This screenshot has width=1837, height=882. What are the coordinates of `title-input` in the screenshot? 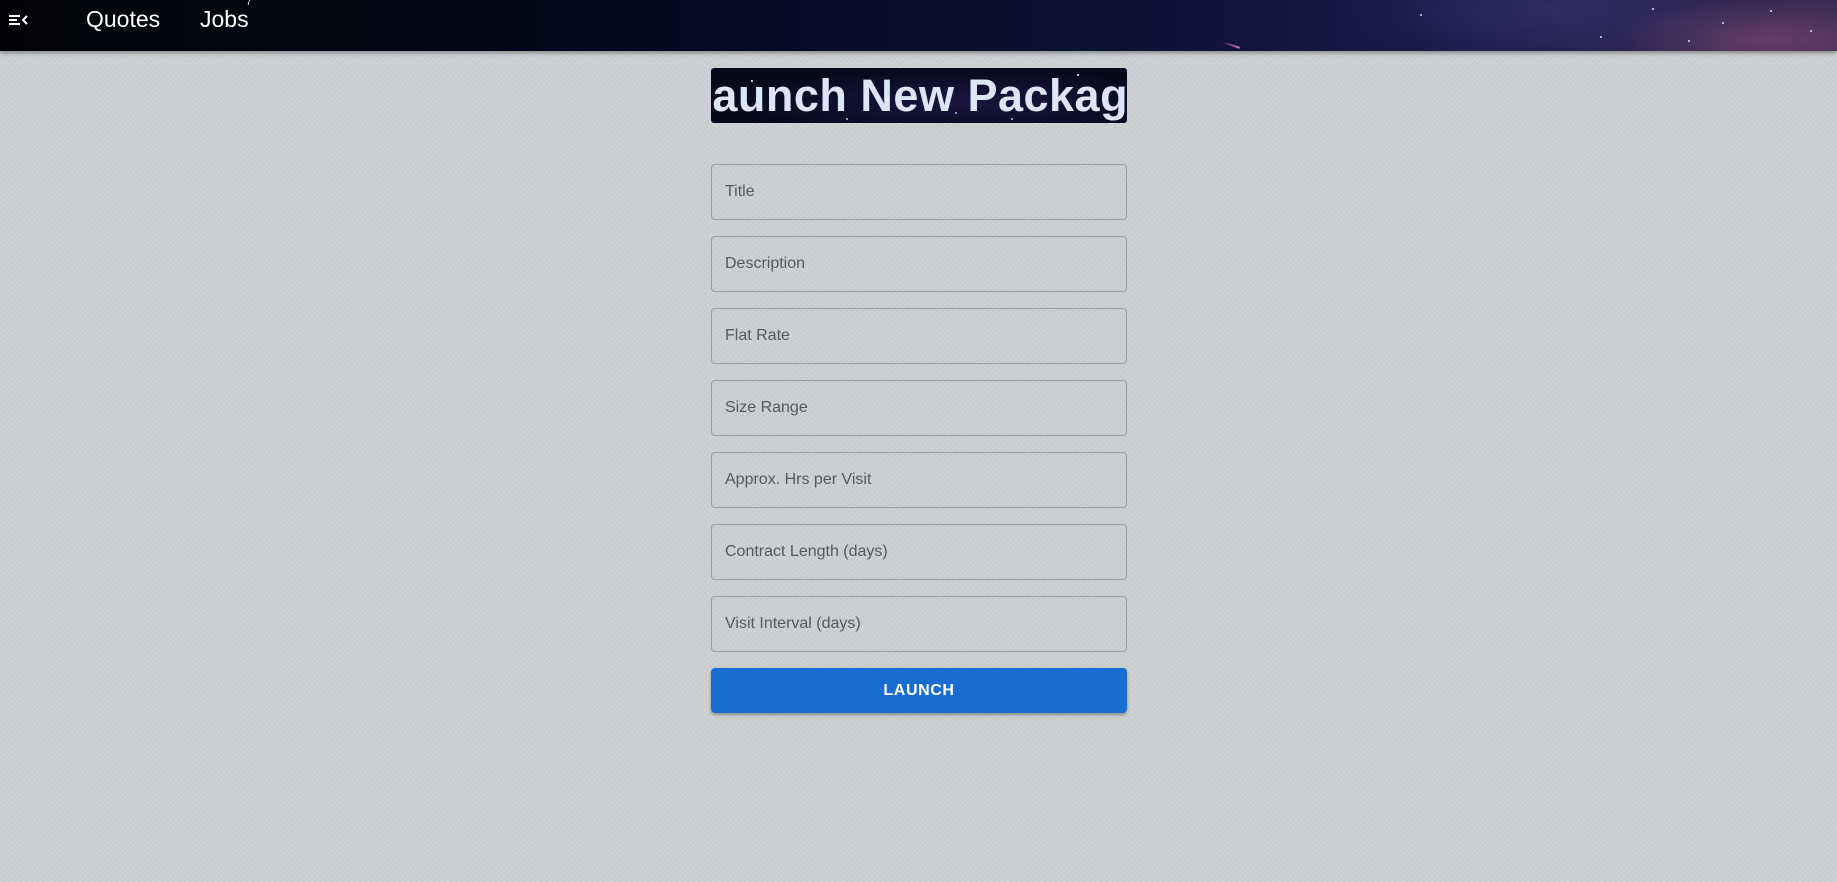 It's located at (919, 192).